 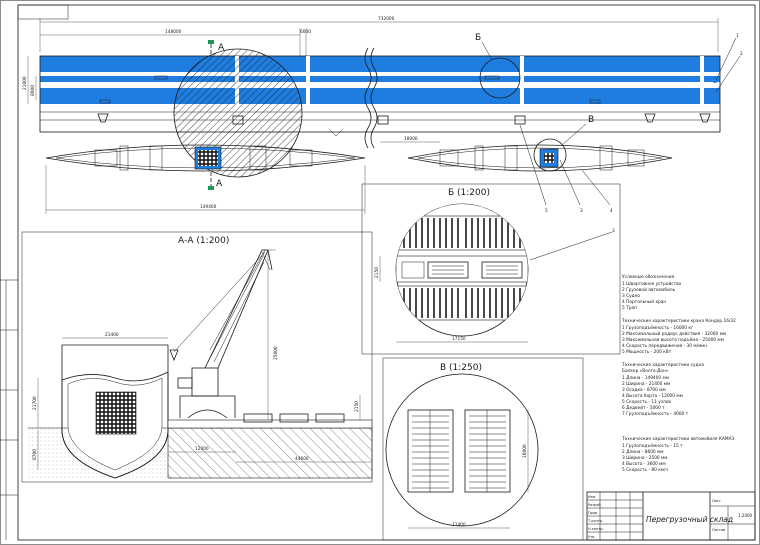 What do you see at coordinates (380, 96) in the screenshot?
I see `storage-strip-bottom` at bounding box center [380, 96].